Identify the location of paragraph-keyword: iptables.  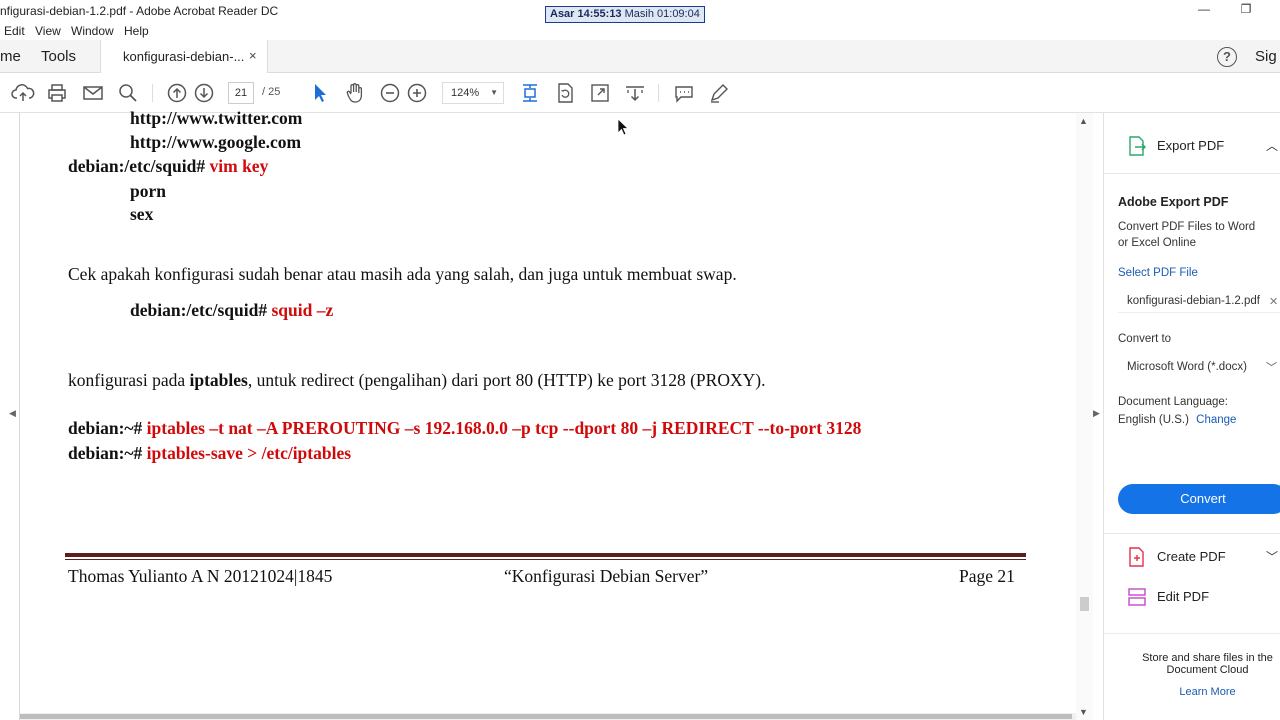
(218, 380).